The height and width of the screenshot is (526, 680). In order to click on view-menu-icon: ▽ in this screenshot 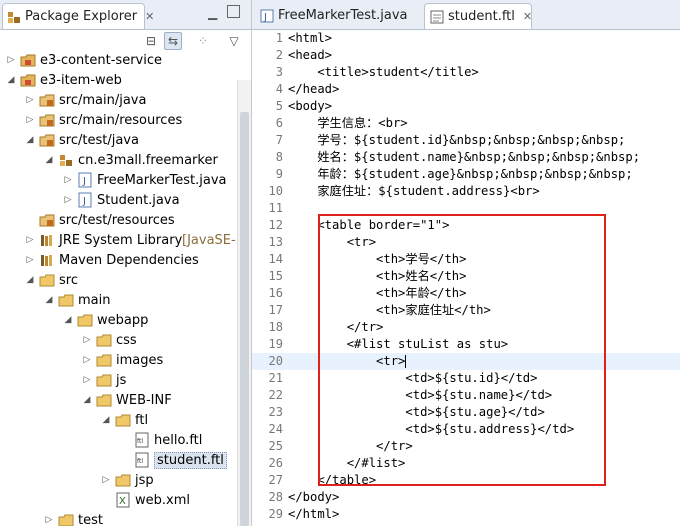, I will do `click(234, 41)`.